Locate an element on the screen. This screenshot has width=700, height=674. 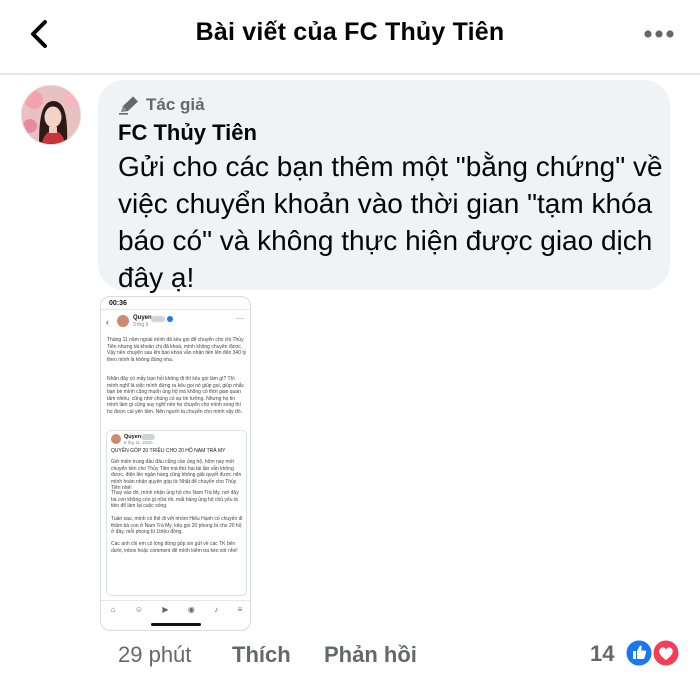
attachment-blurred-name is located at coordinates (158, 319).